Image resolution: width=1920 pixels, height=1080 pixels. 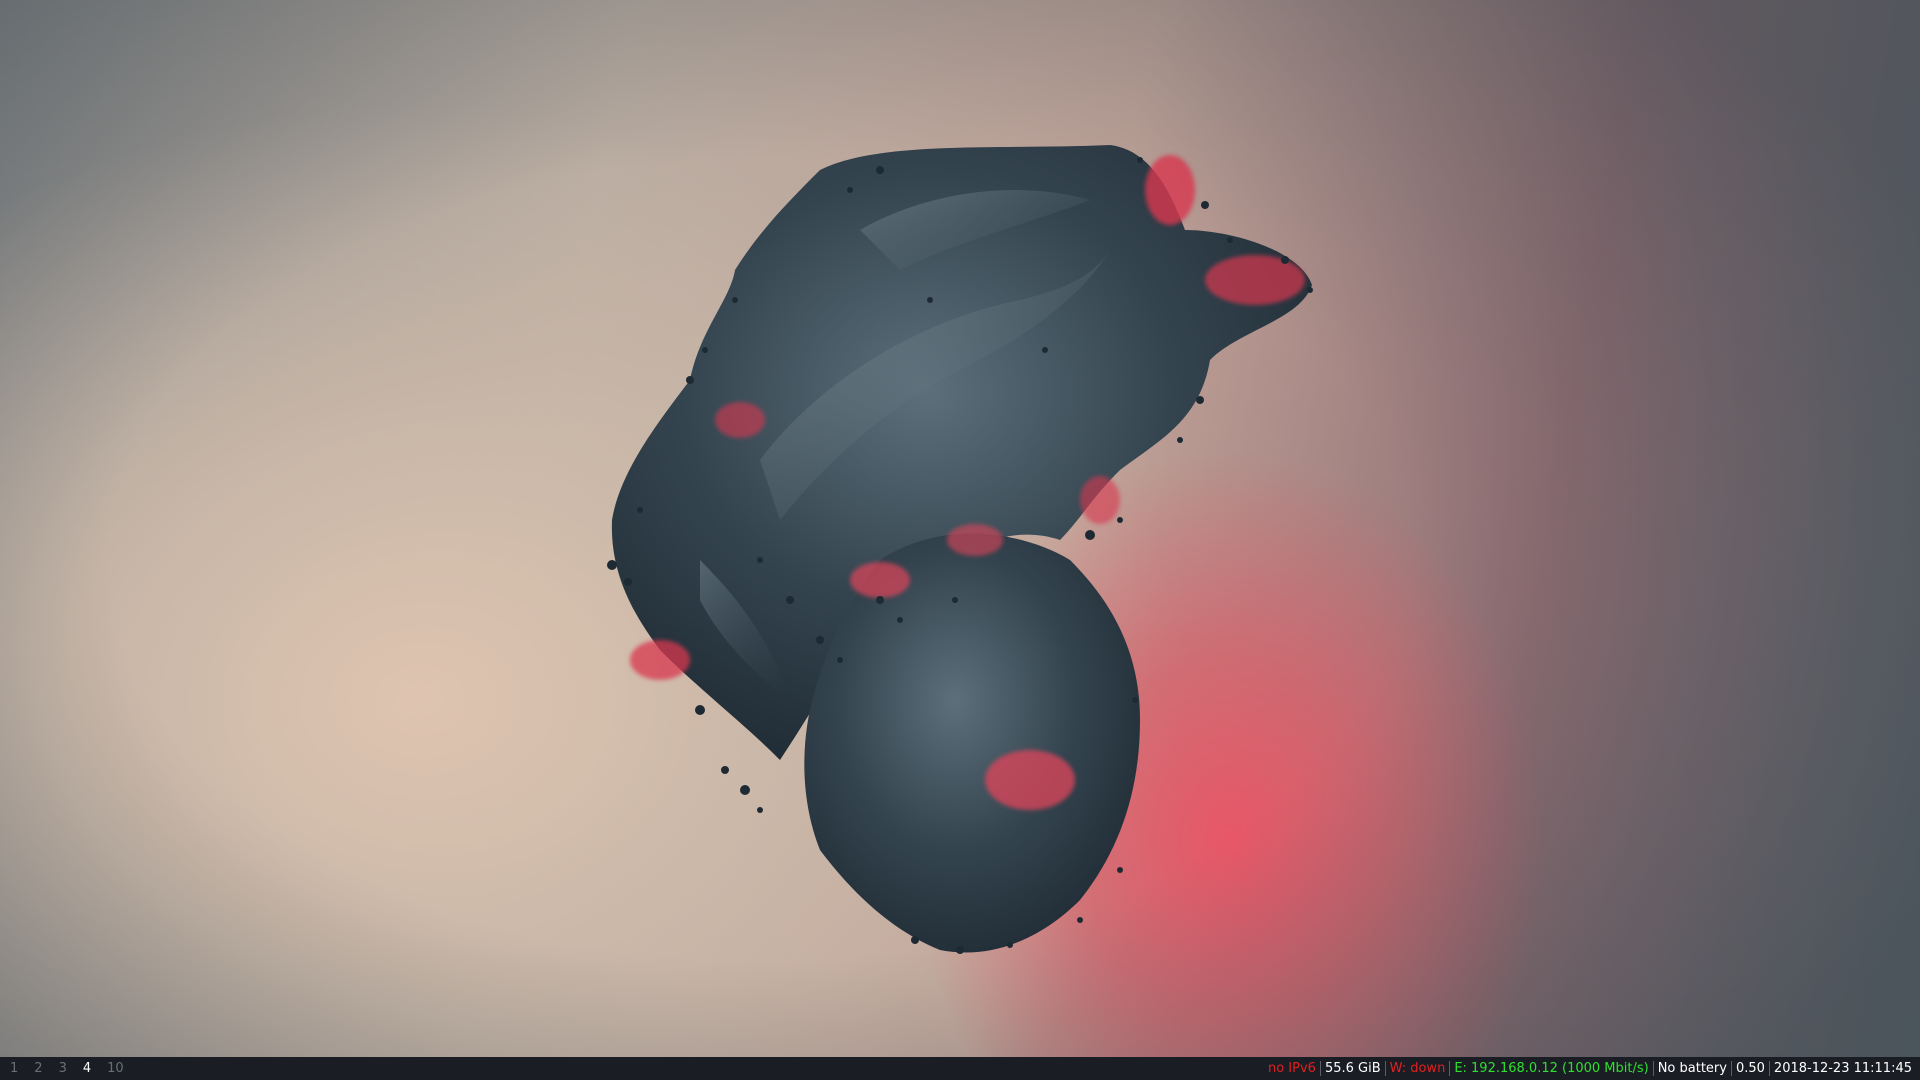 I want to click on wireless-status: W: down, so click(x=1417, y=1068).